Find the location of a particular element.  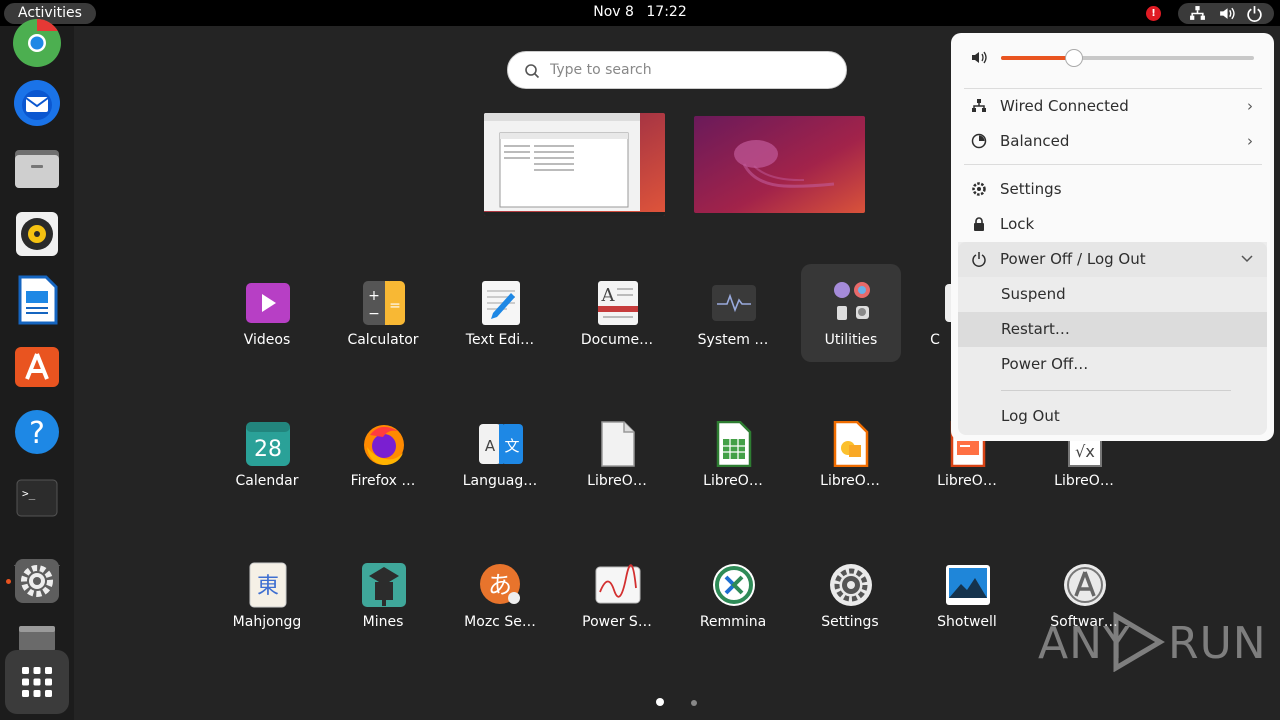

system-monitor-icon is located at coordinates (734, 303).